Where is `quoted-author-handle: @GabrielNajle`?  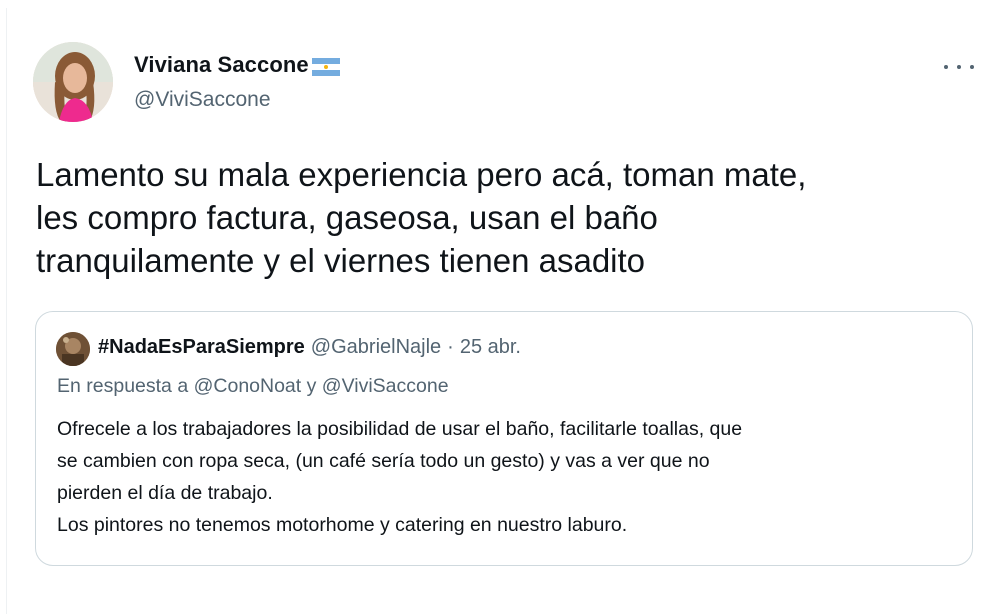
quoted-author-handle: @GabrielNajle is located at coordinates (376, 347).